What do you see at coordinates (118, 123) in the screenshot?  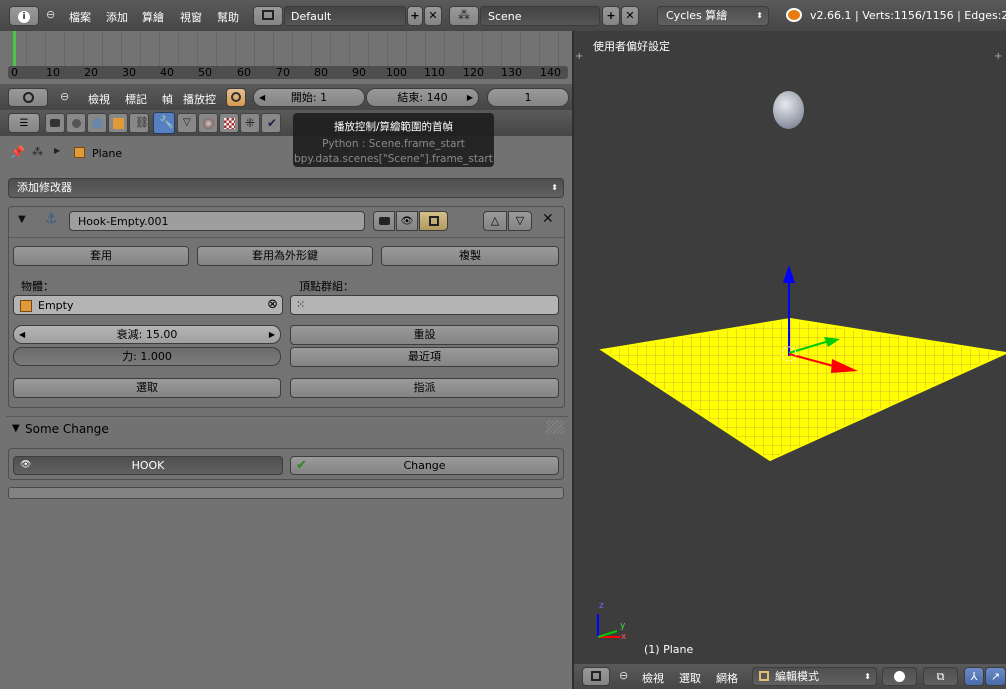 I see `tab-object` at bounding box center [118, 123].